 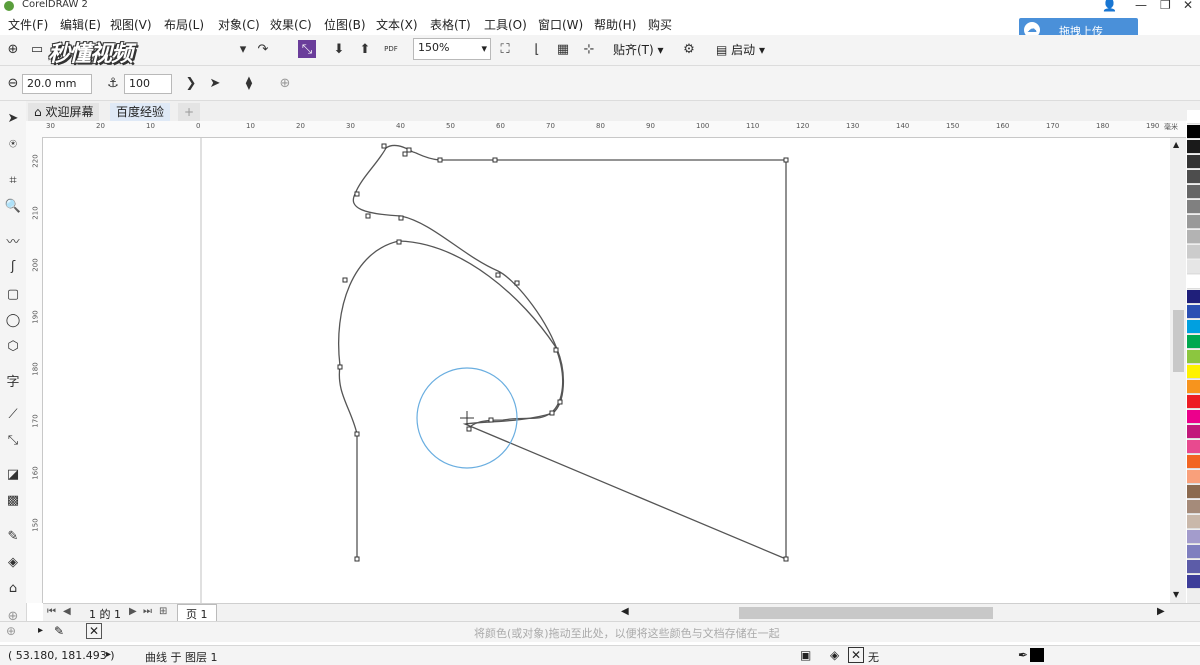 I want to click on guidelines-icon: ⊹, so click(x=589, y=49).